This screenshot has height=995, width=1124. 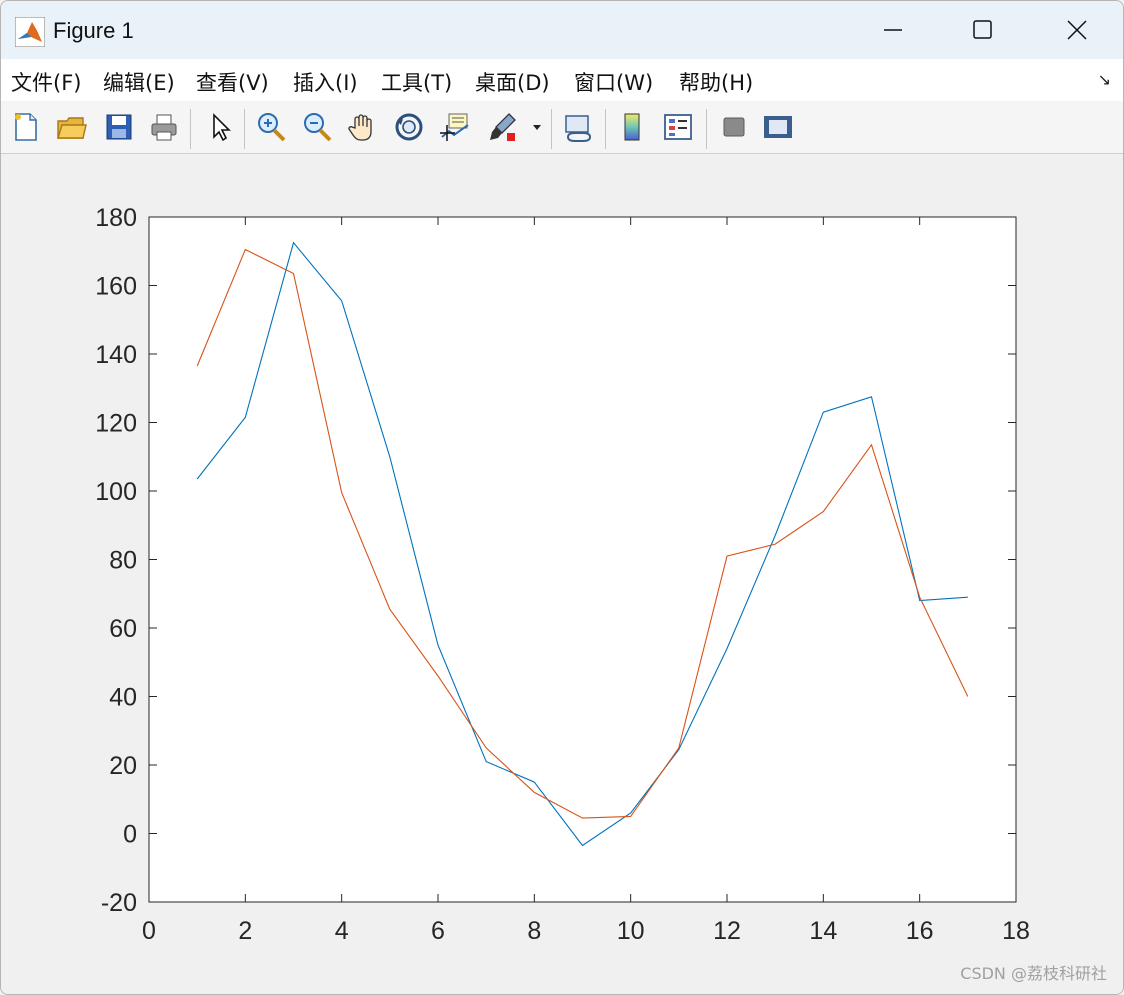 I want to click on zoom-in-icon, so click(x=271, y=127).